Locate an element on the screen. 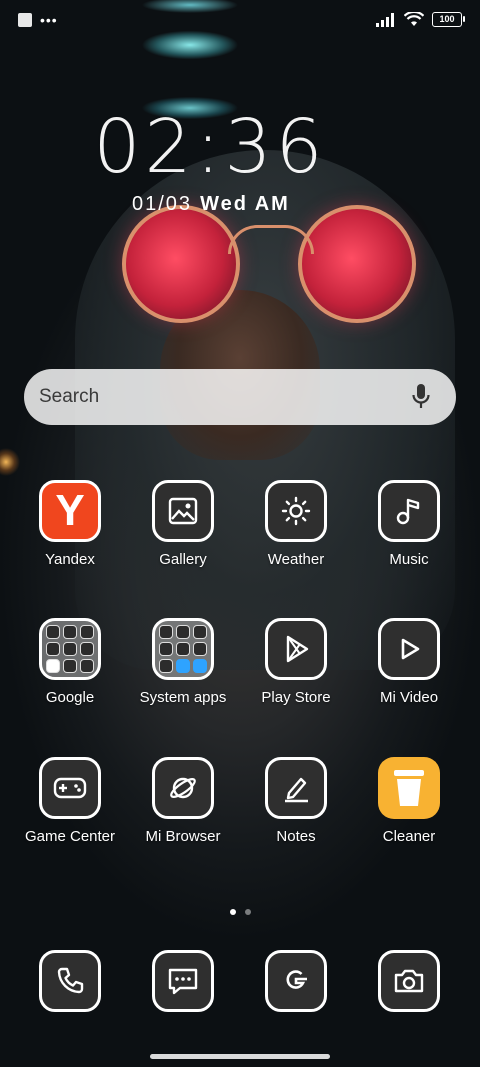 The image size is (480, 1067). play-store-icon is located at coordinates (296, 649).